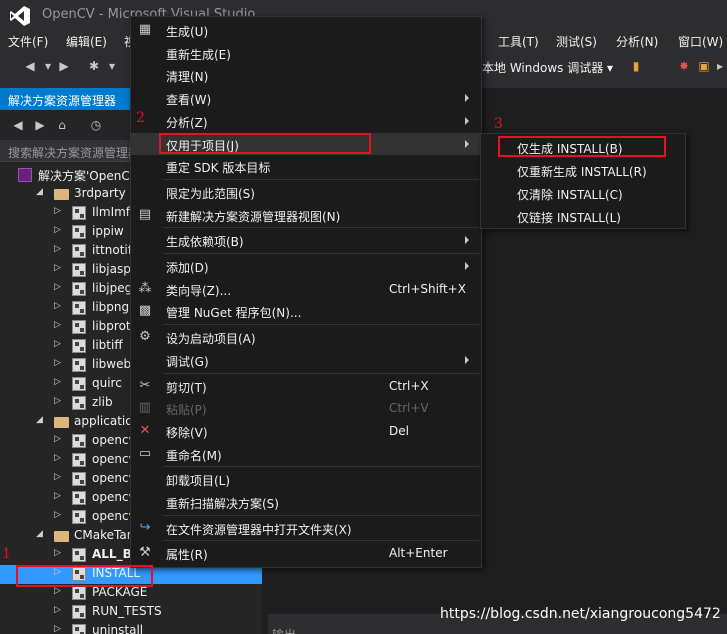  I want to click on submenu-link-install: 仅链接 INSTALL(L), so click(583, 216).